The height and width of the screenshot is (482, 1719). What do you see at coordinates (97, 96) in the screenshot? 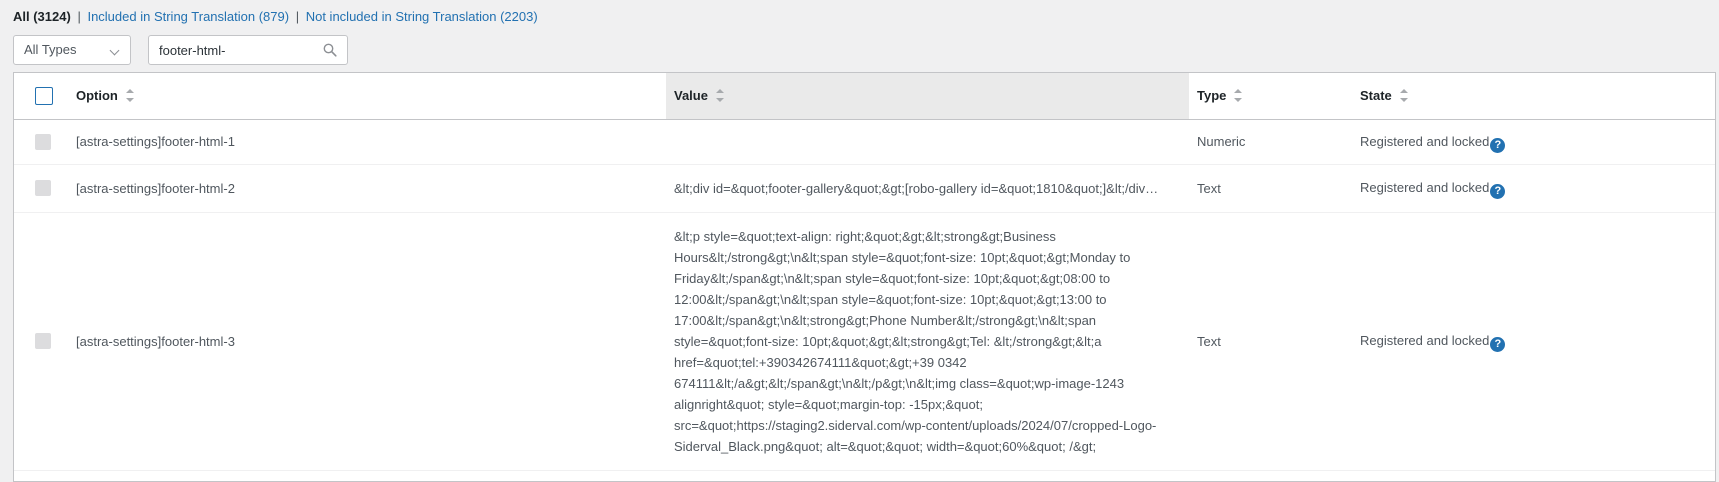
I see `column-option-label: Option` at bounding box center [97, 96].